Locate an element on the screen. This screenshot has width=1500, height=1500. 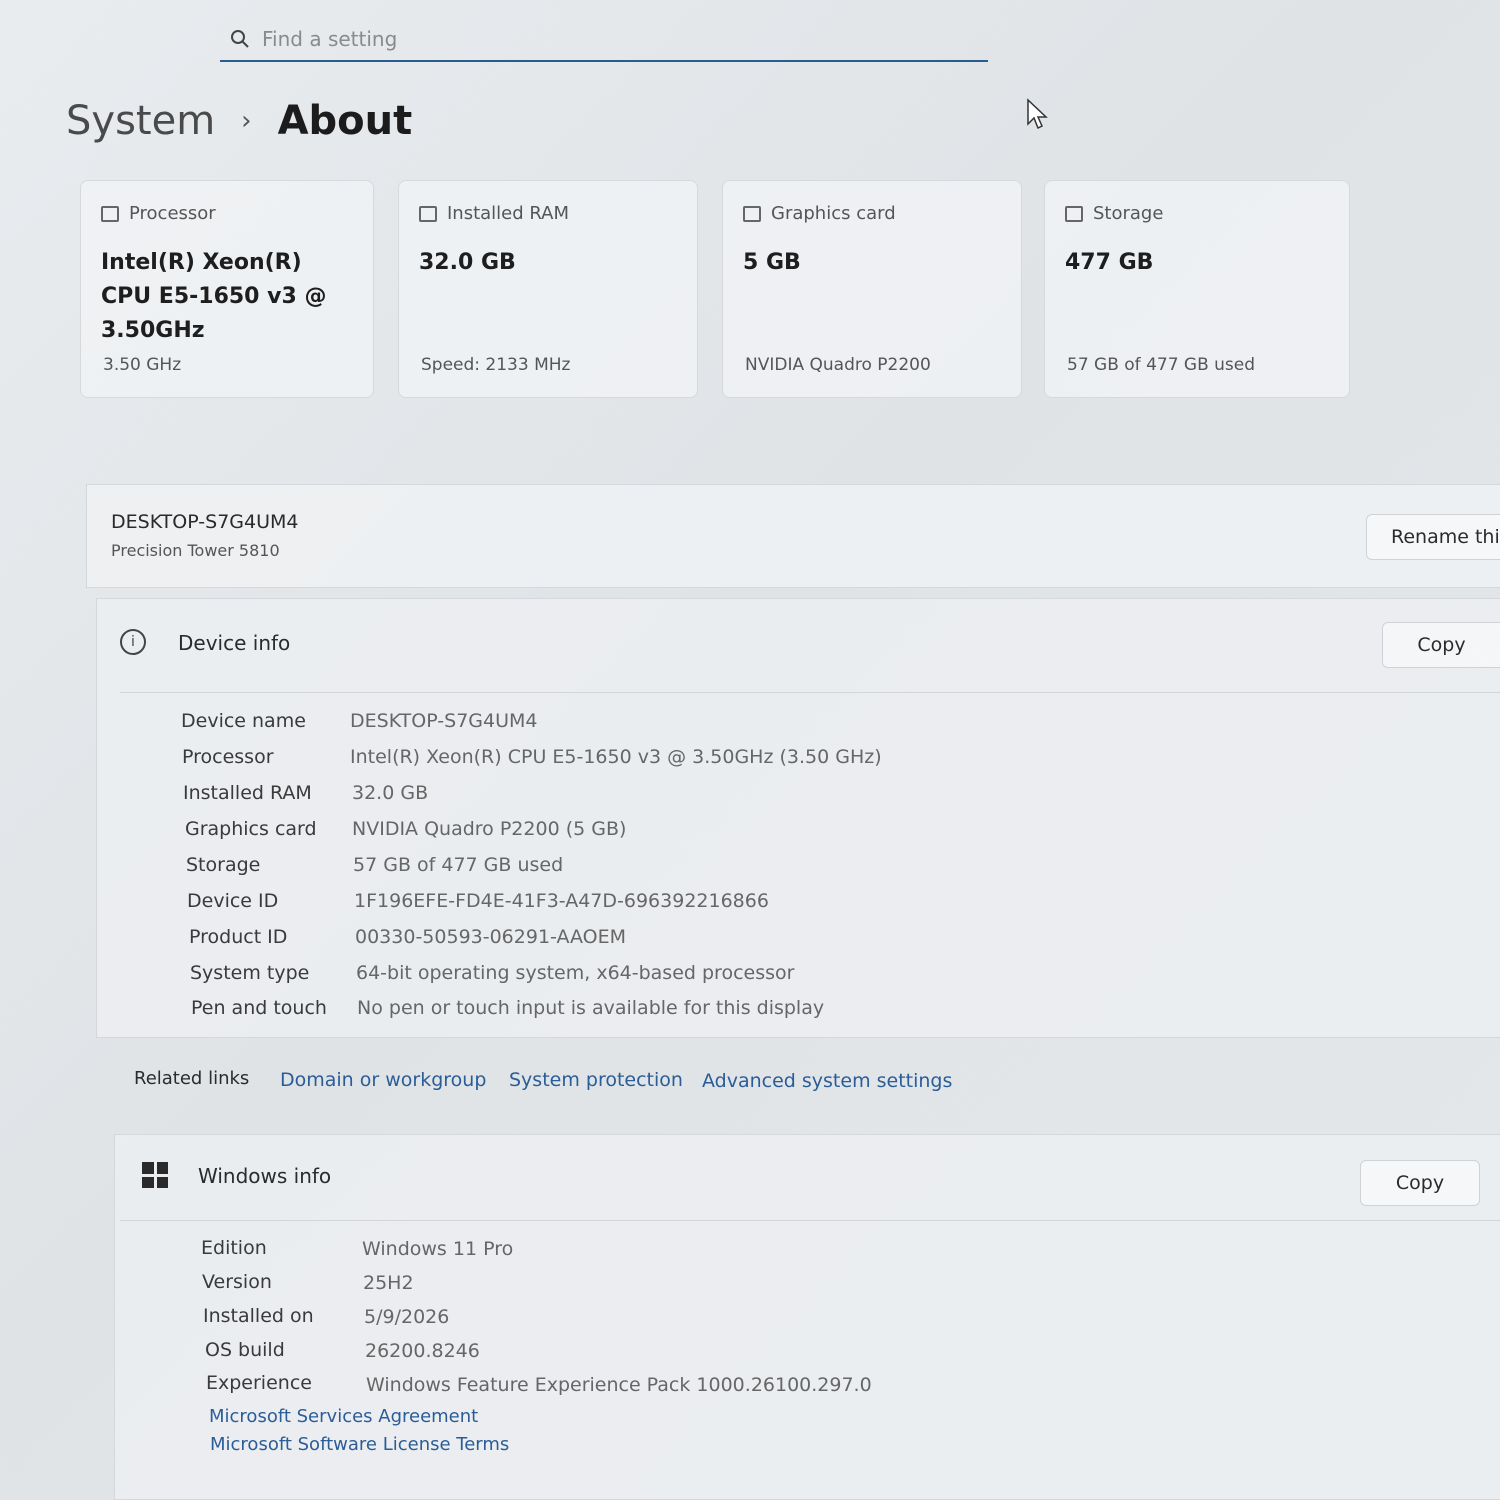
storage-icon is located at coordinates (1074, 213).